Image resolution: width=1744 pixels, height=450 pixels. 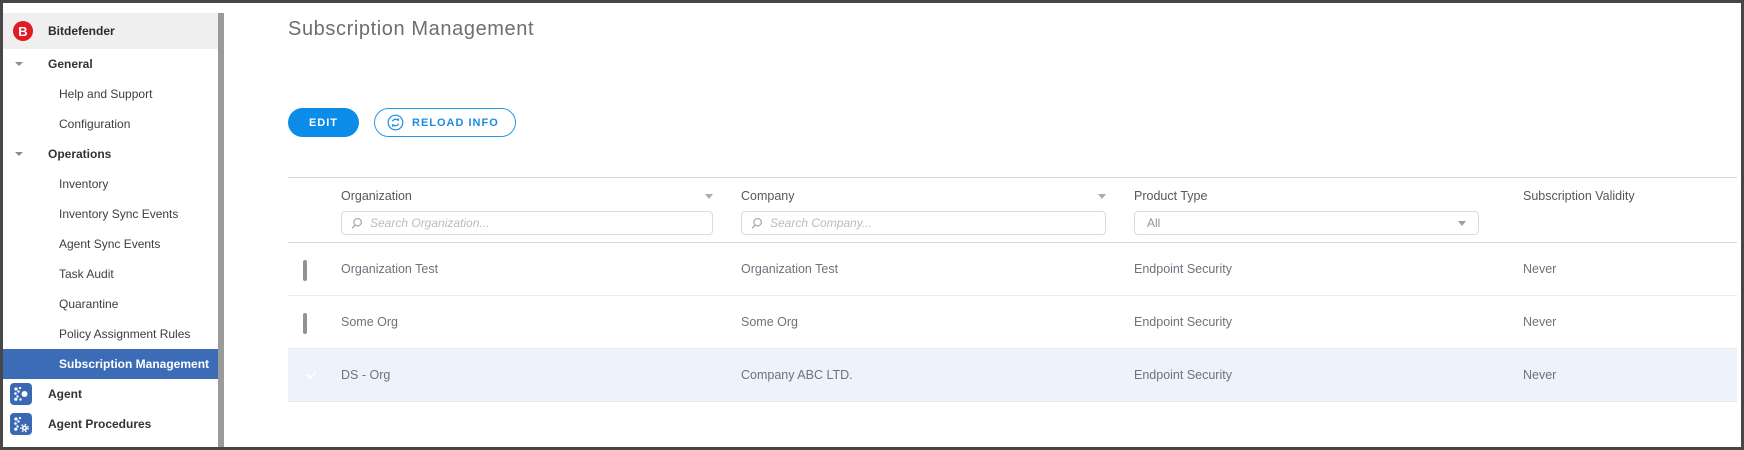 I want to click on company-cell: Organization Test, so click(x=790, y=269).